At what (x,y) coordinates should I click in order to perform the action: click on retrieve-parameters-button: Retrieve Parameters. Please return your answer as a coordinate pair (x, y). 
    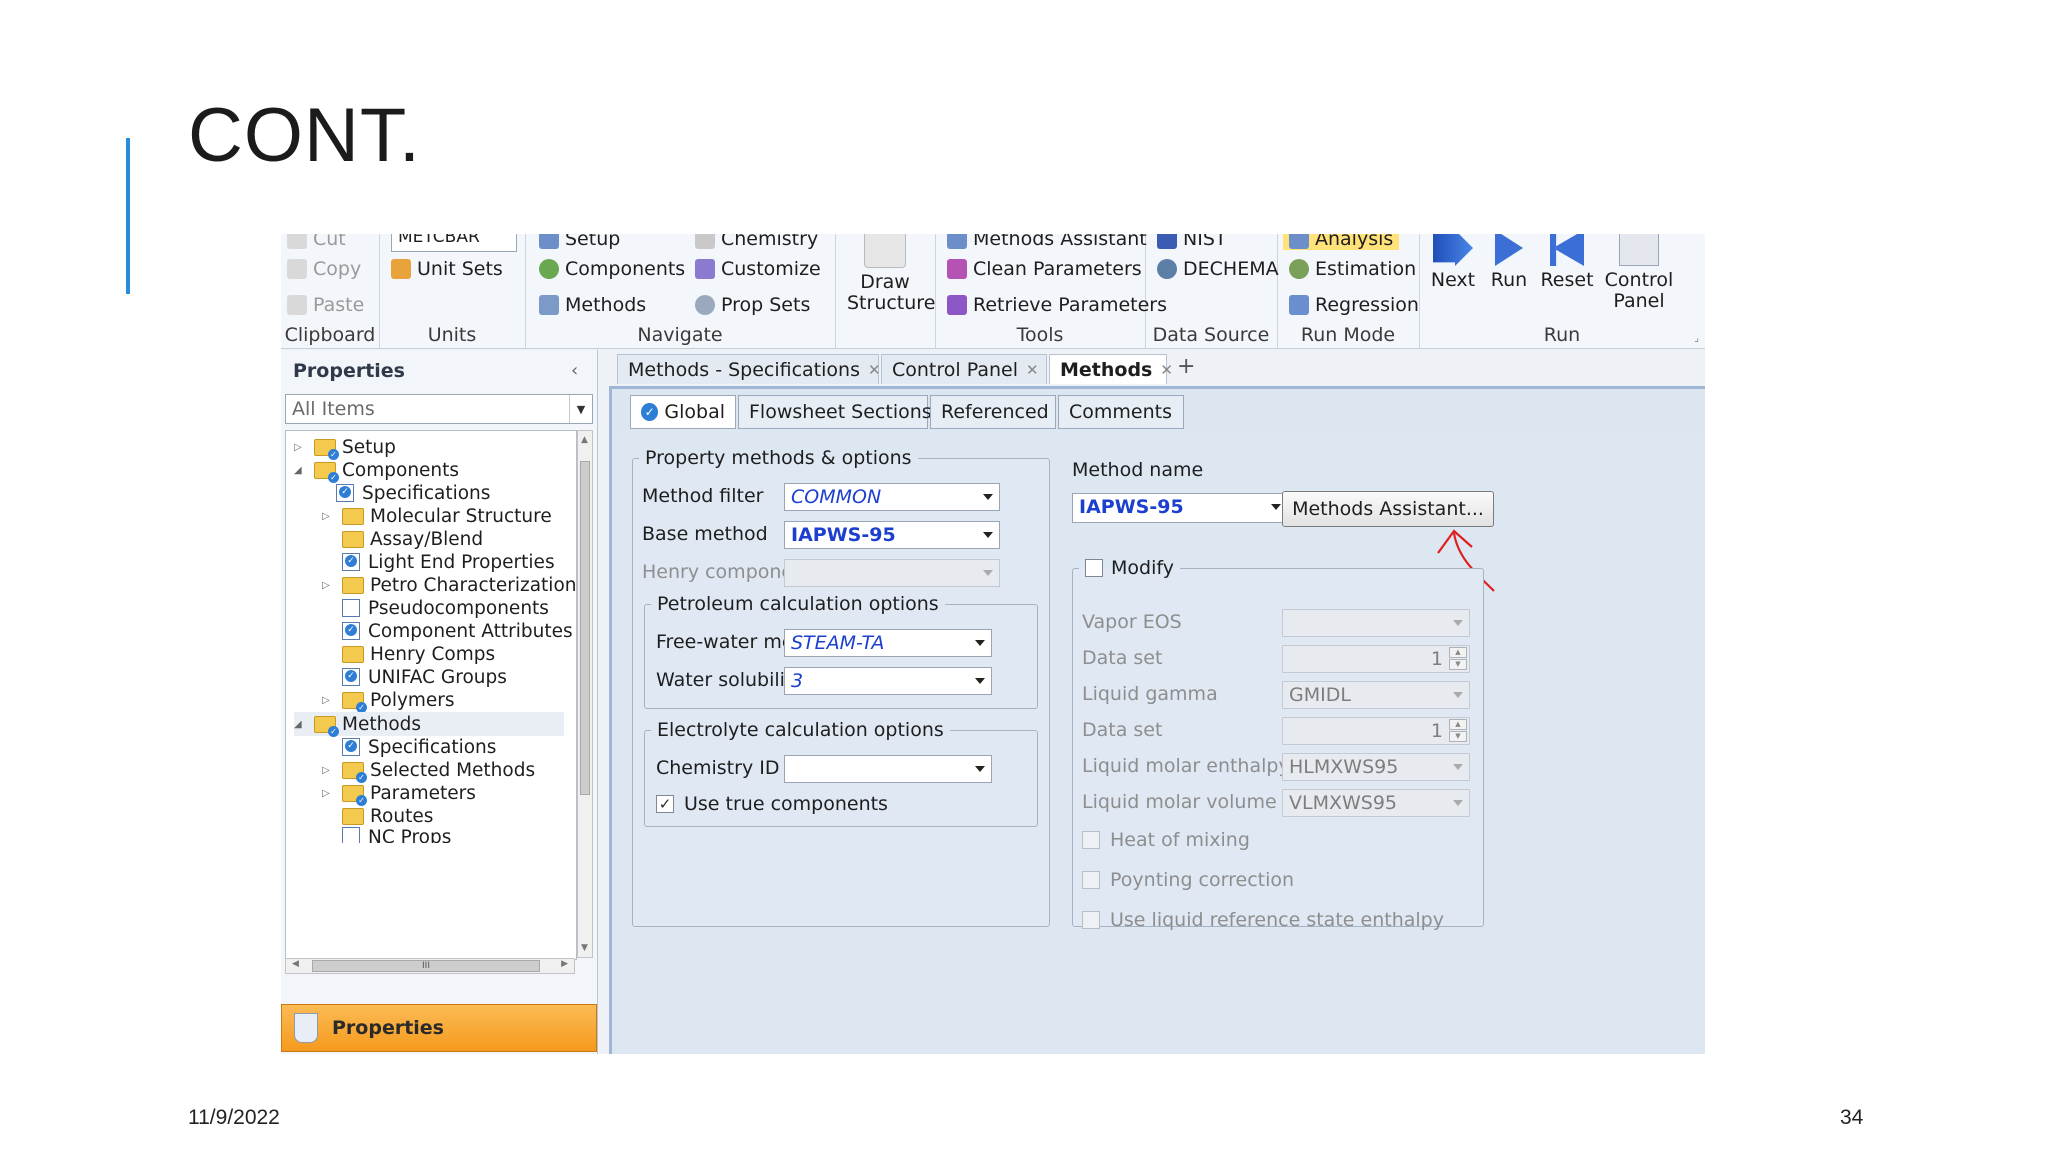
    Looking at the image, I should click on (1057, 305).